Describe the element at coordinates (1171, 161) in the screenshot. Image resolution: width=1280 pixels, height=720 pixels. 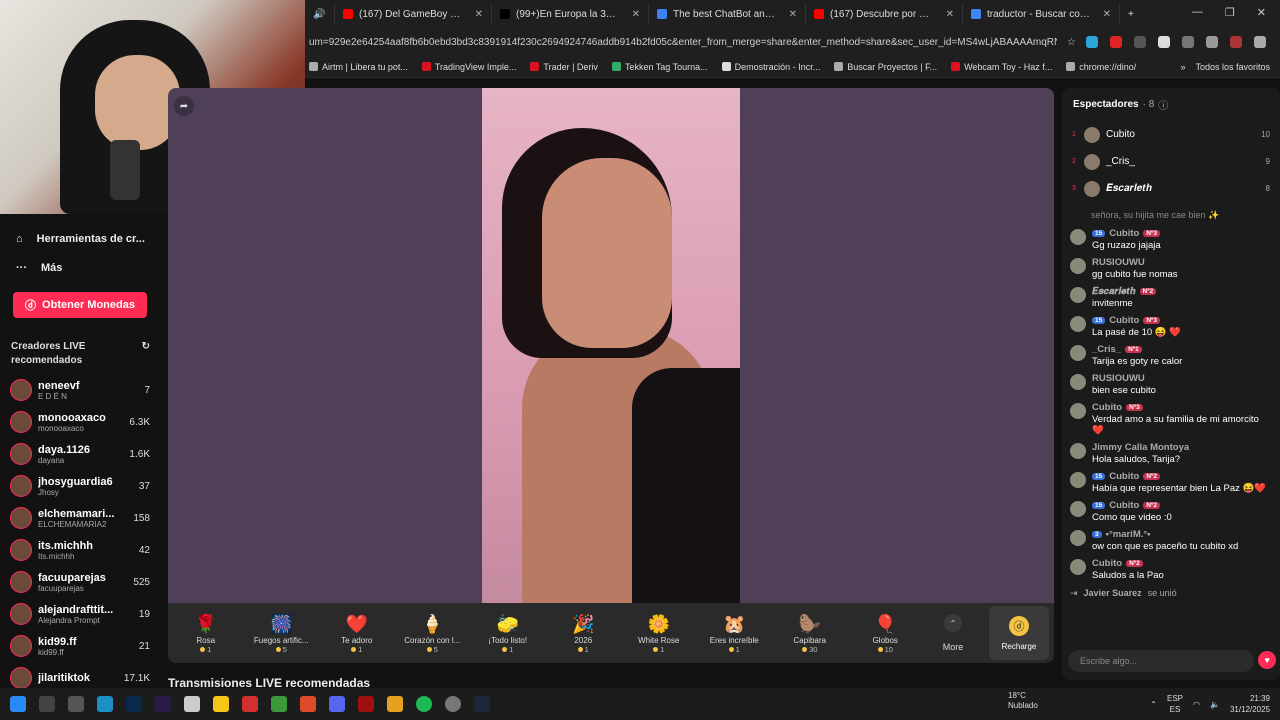
I see `viewer-item: 2 _Cris_ 9` at that location.